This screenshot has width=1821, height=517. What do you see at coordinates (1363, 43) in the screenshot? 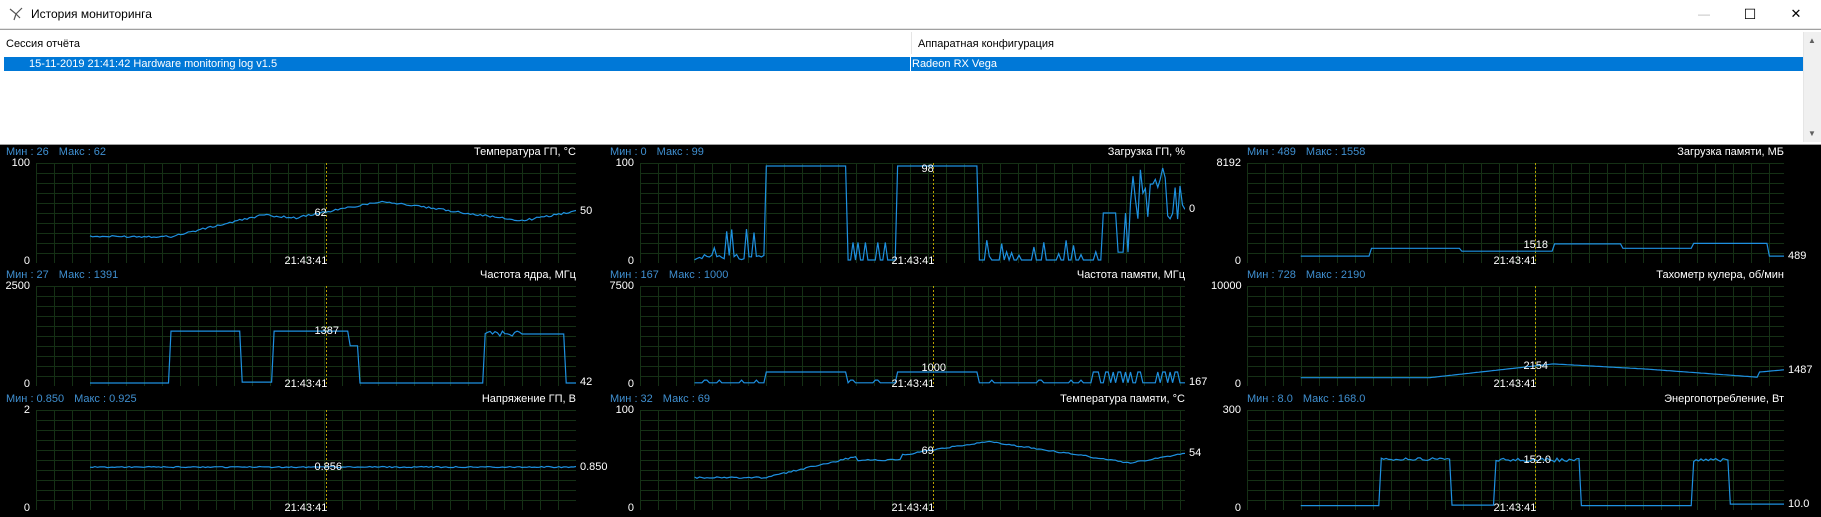
I see `column-header-config: Аппаратная конфигурация` at bounding box center [1363, 43].